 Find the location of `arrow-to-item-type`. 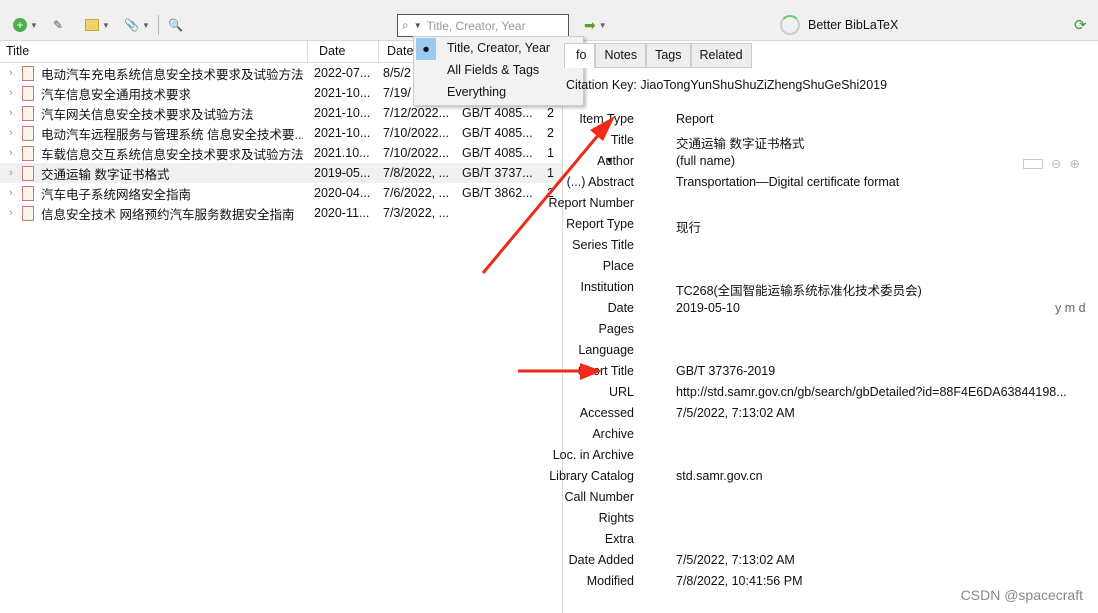

arrow-to-item-type is located at coordinates (541, 203).